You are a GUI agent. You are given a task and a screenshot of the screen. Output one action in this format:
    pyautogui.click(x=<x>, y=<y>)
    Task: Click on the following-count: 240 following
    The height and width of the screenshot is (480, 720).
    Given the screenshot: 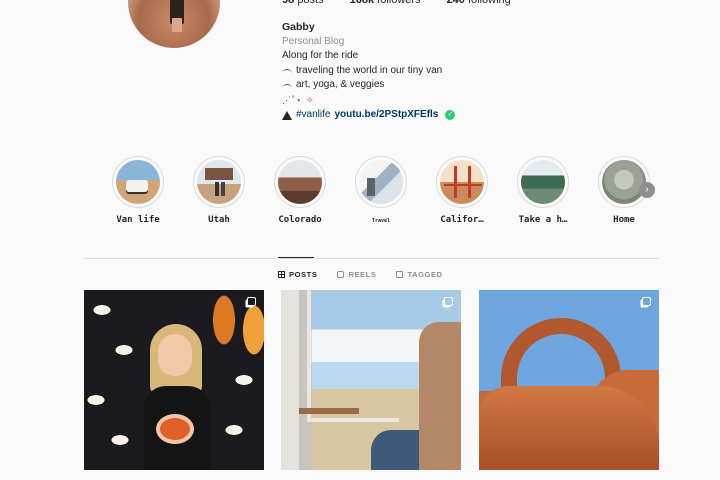 What is the action you would take?
    pyautogui.click(x=479, y=3)
    